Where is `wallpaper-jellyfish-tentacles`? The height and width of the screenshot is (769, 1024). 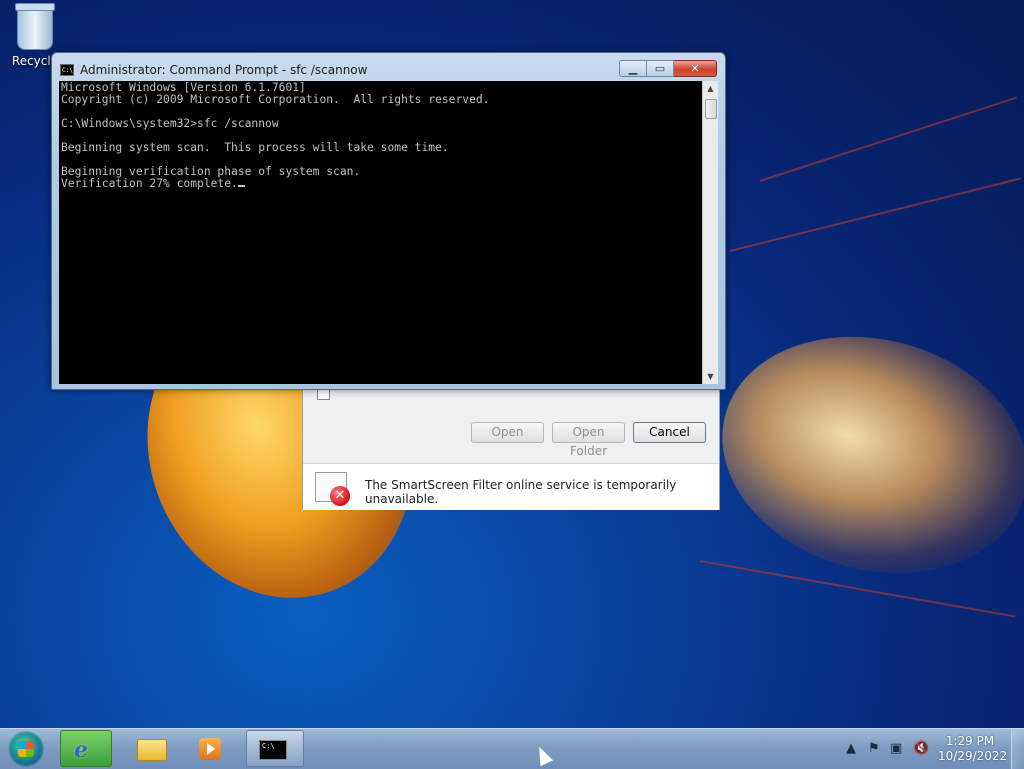
wallpaper-jellyfish-tentacles is located at coordinates (859, 455).